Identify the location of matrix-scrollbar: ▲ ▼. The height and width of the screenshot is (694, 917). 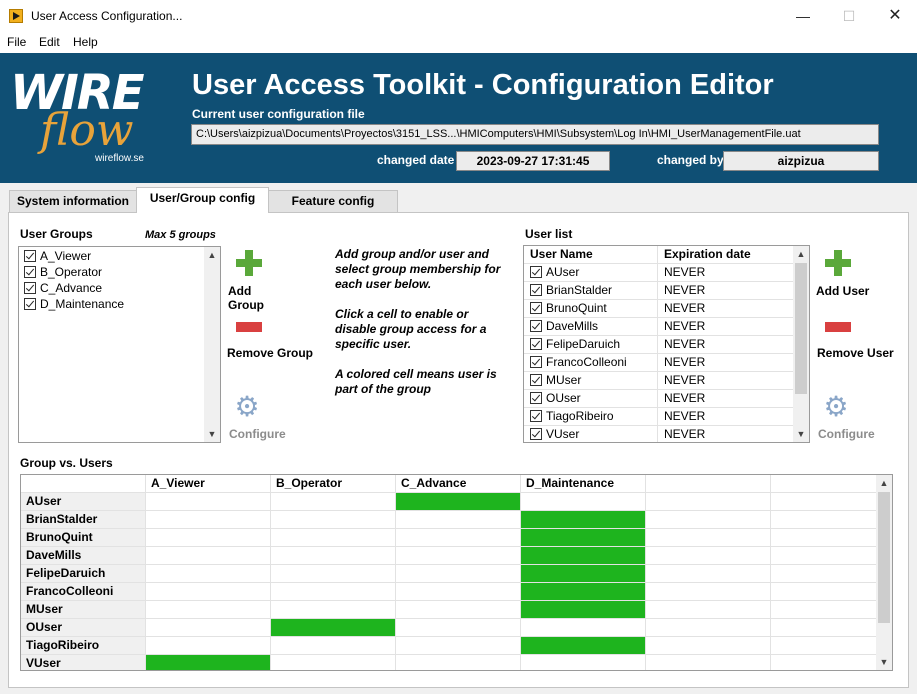
(884, 572).